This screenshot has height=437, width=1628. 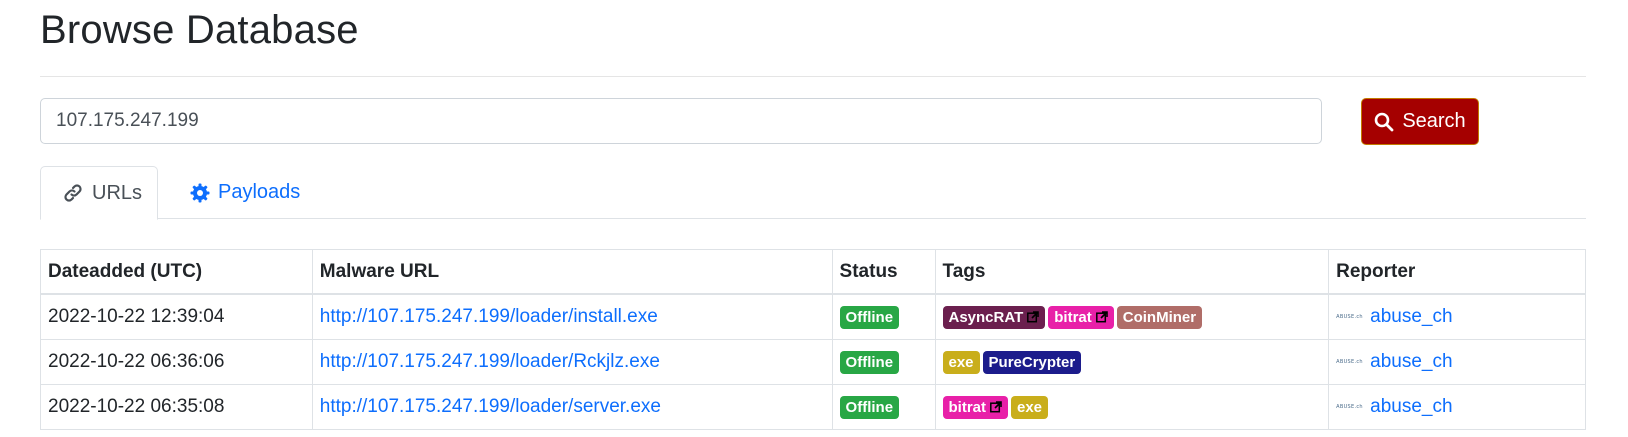 I want to click on malware-url-cell: http://107.175.247.199/loader/Rckjlz.exe, so click(x=572, y=362).